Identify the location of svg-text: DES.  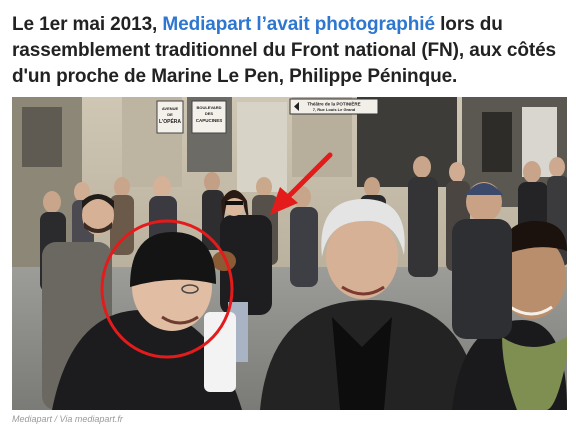
(209, 113).